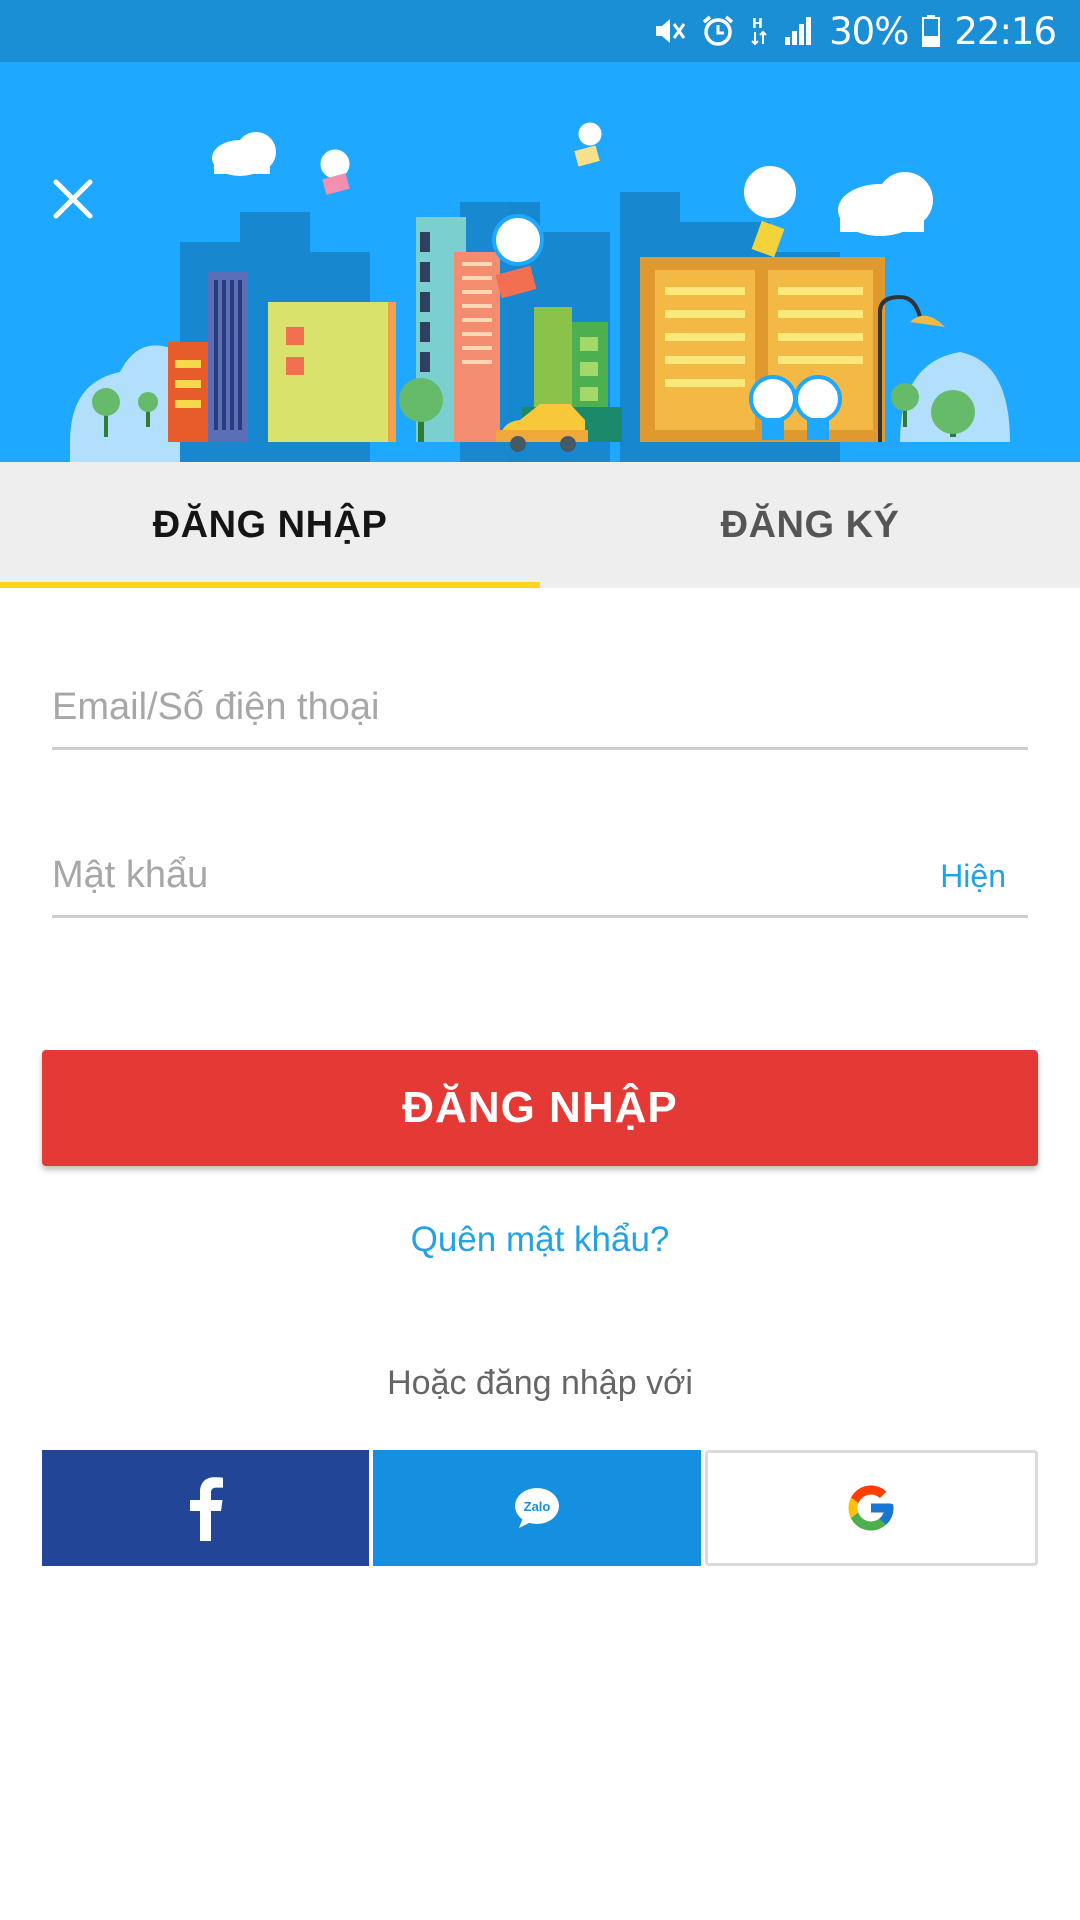  I want to click on facebook-icon, so click(206, 1509).